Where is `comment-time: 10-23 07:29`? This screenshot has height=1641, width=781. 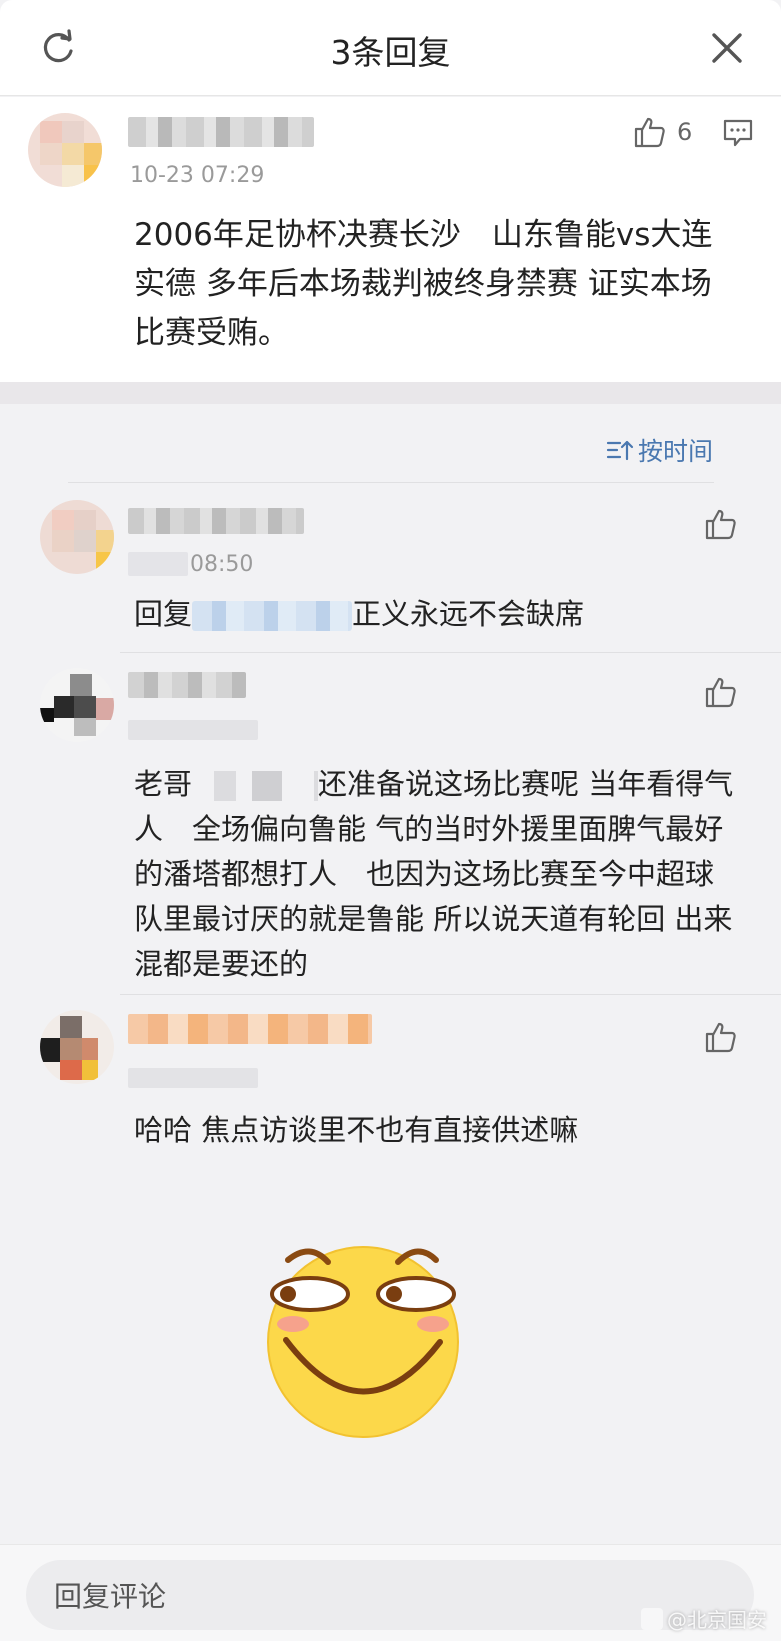 comment-time: 10-23 07:29 is located at coordinates (197, 175).